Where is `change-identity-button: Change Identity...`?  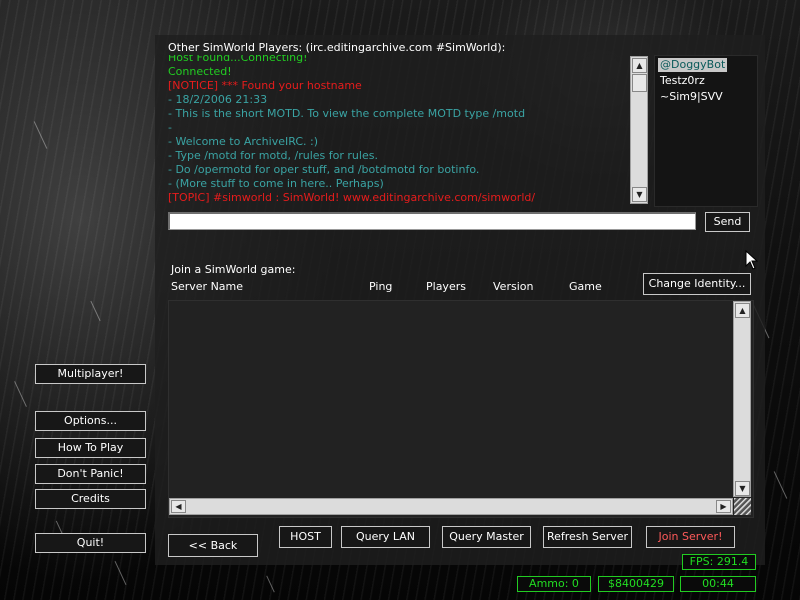
change-identity-button: Change Identity... is located at coordinates (697, 284).